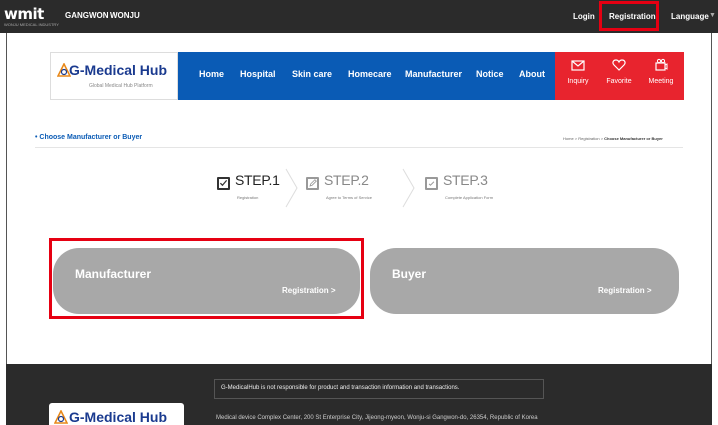 The height and width of the screenshot is (425, 718). Describe the element at coordinates (223, 183) in the screenshot. I see `checkbox-checked-icon` at that location.